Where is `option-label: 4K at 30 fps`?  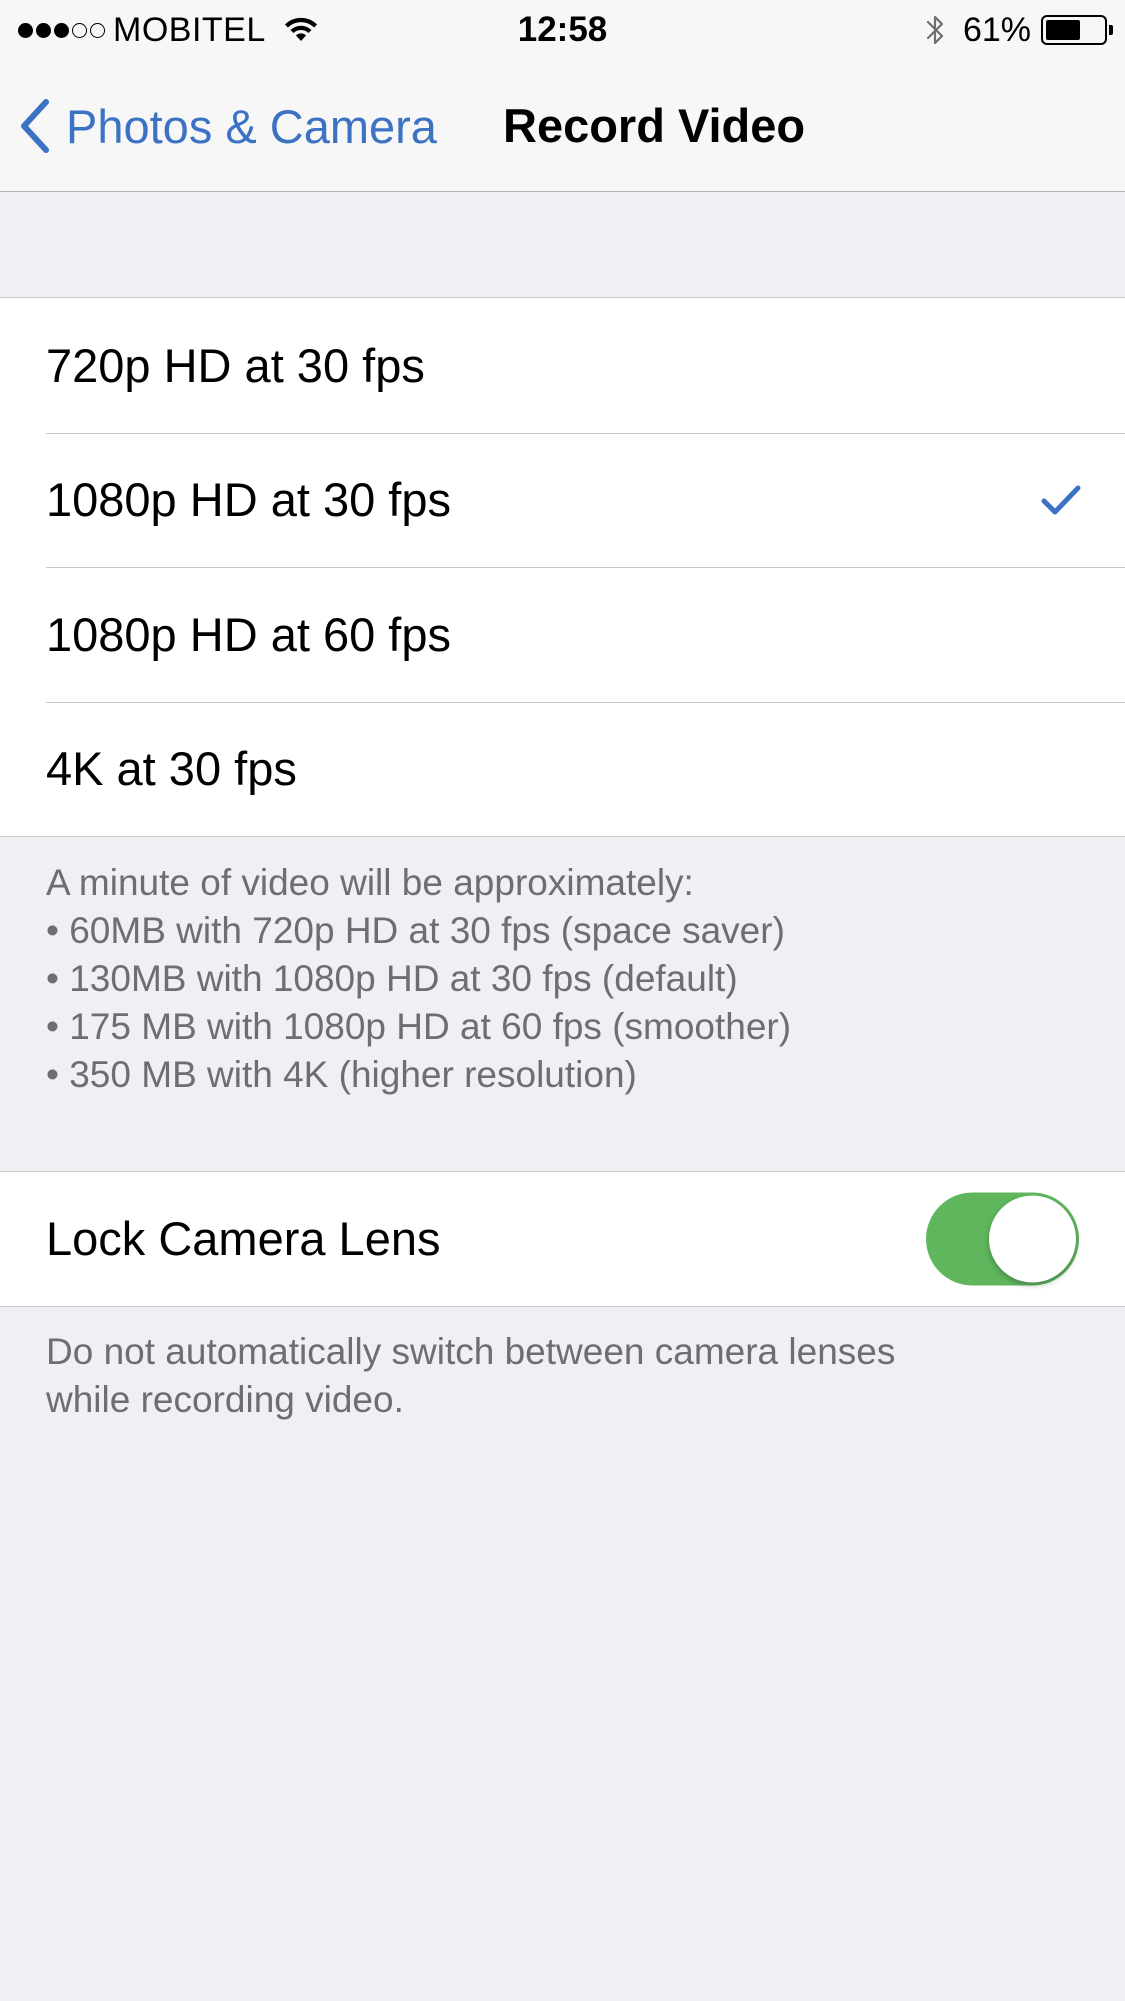
option-label: 4K at 30 fps is located at coordinates (171, 769).